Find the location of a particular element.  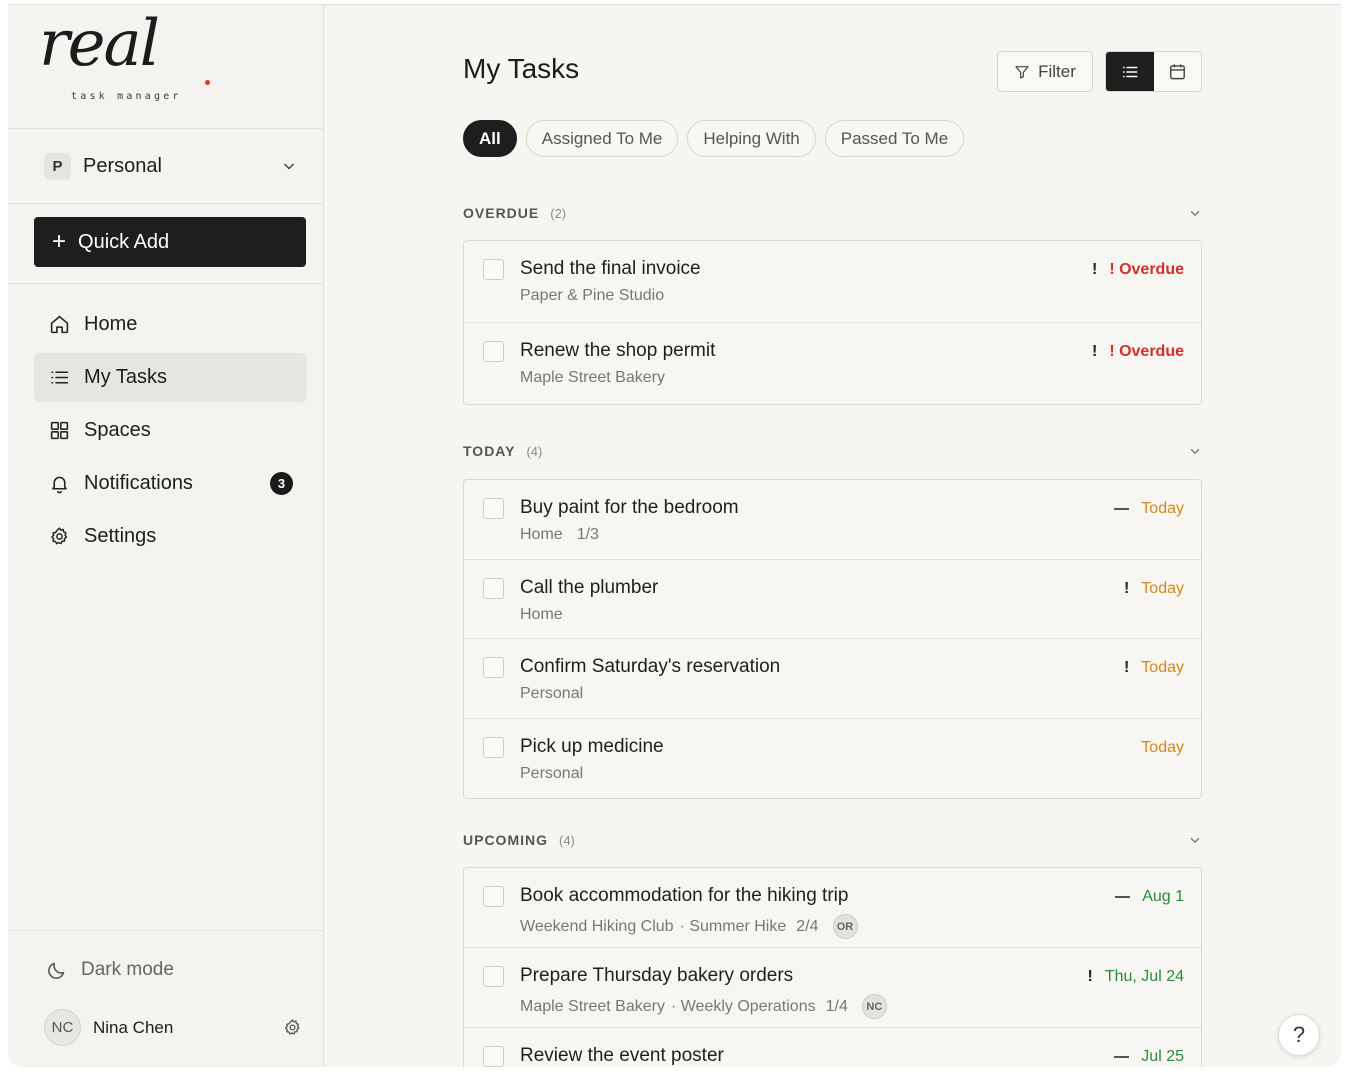

assignee-avatar: OR is located at coordinates (845, 926).